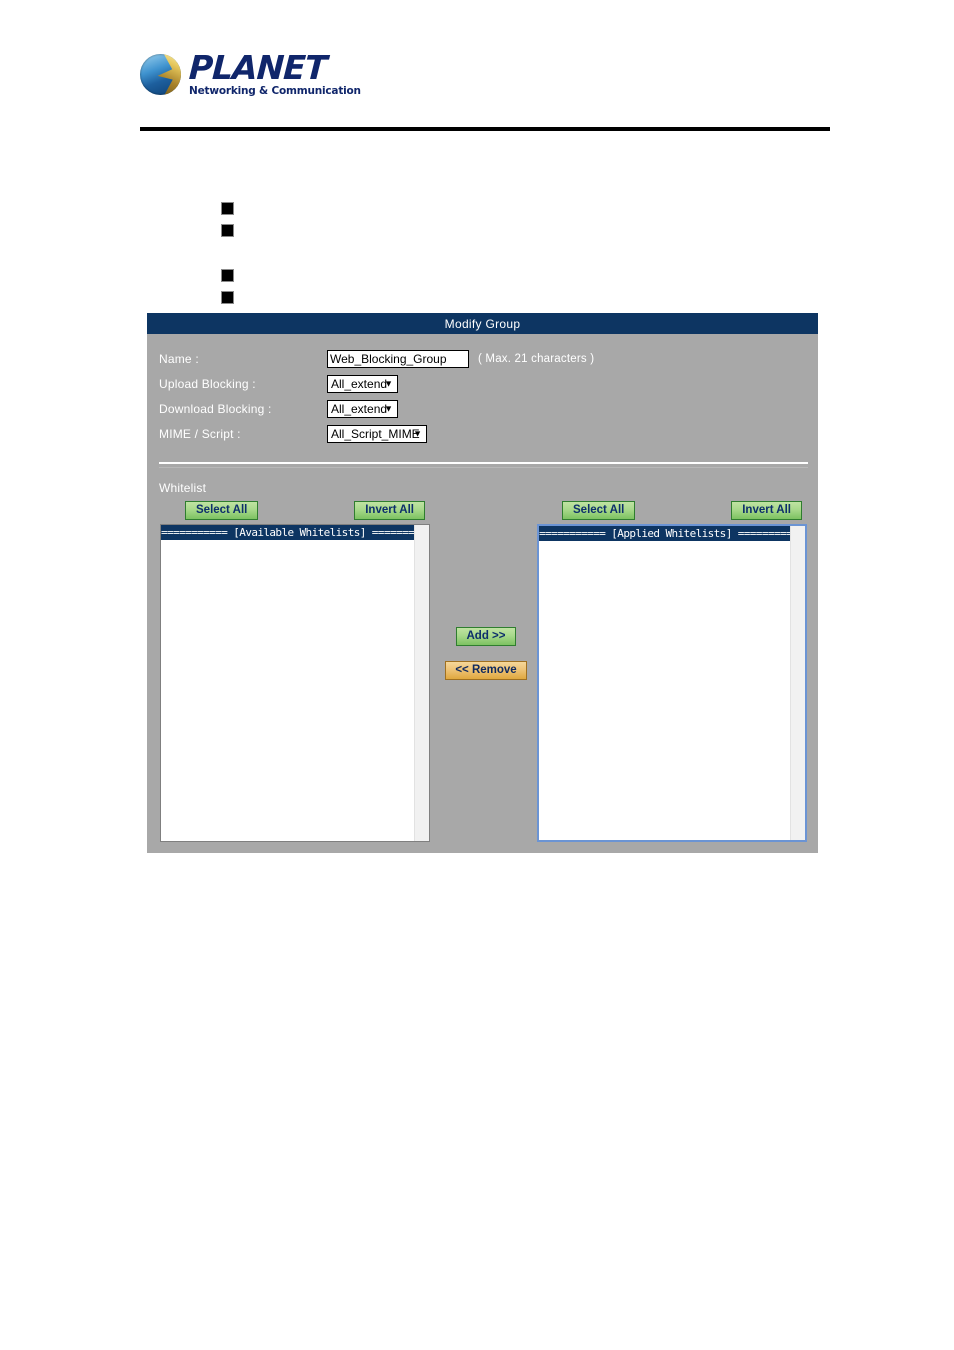 The image size is (954, 1350). I want to click on mime-script-value: All_Script_MIME, so click(375, 433).